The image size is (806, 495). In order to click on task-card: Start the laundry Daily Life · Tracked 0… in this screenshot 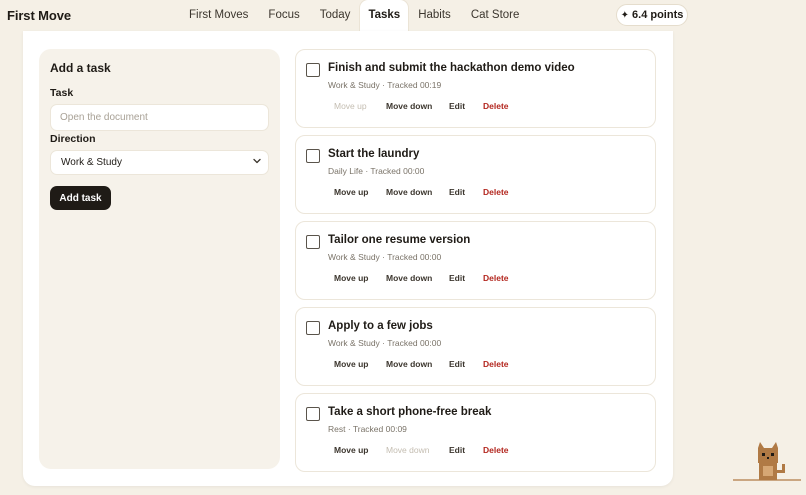, I will do `click(475, 174)`.